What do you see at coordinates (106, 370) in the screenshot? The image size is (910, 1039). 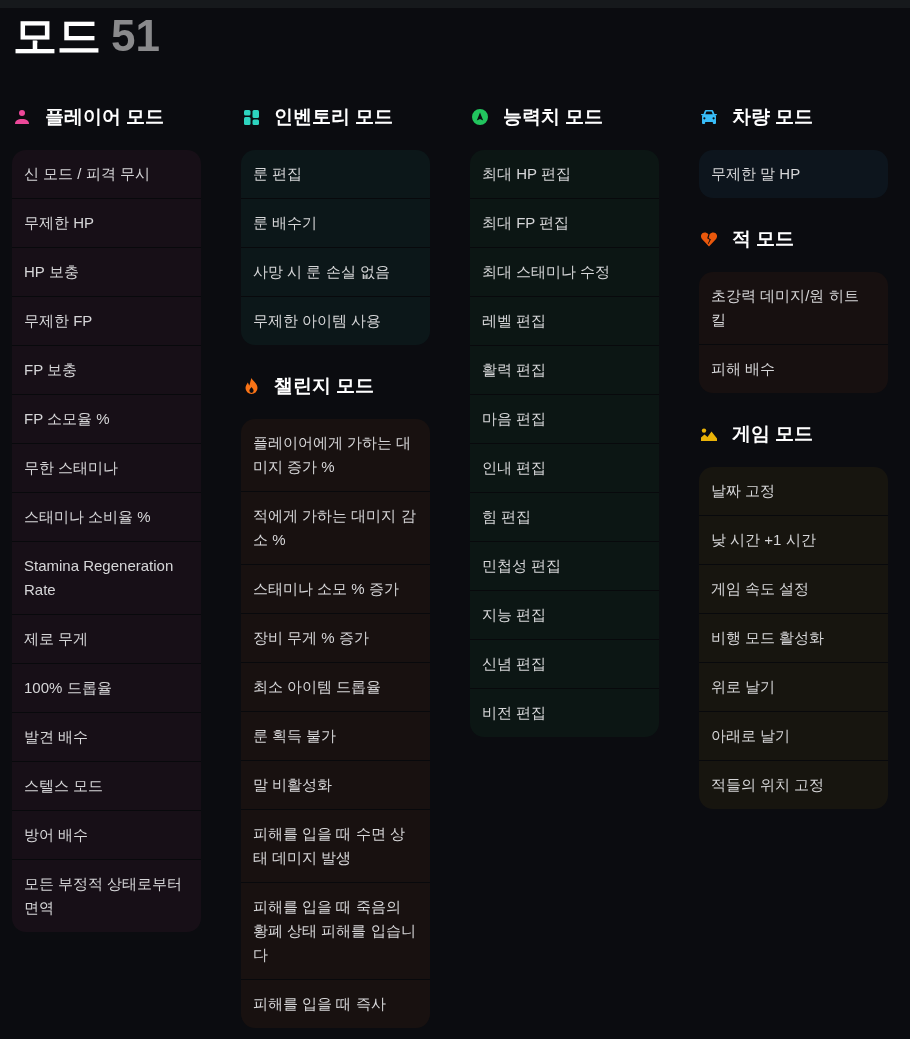 I see `mod-item: FP 보충` at bounding box center [106, 370].